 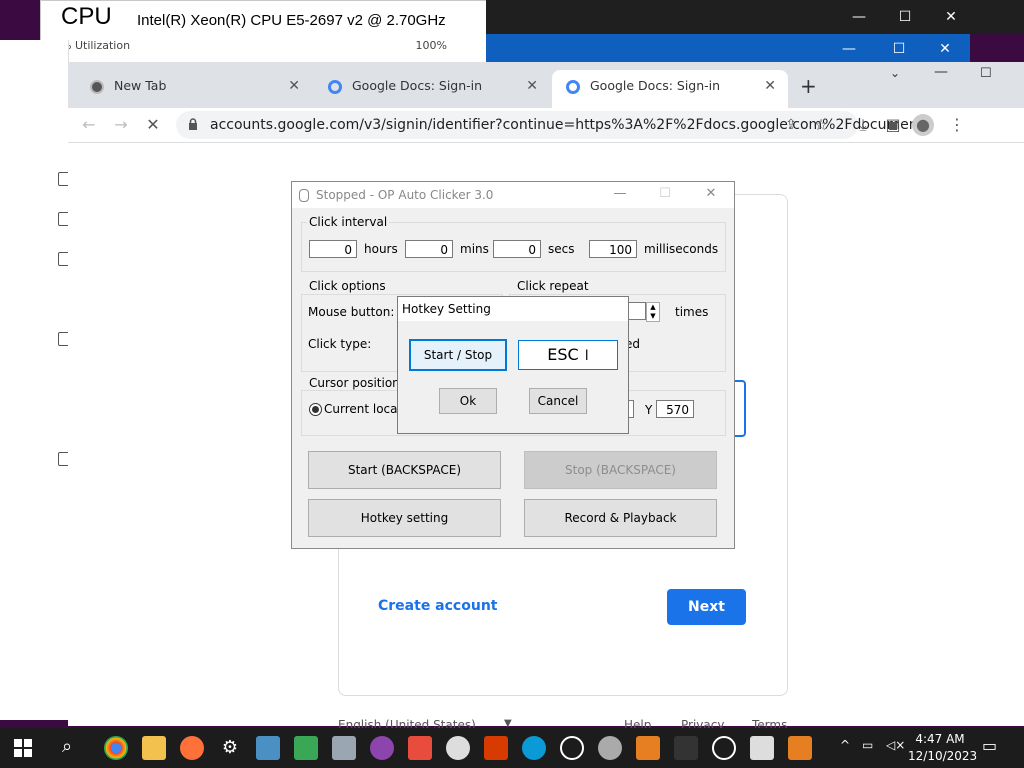 I want to click on windows-taskbar: ⌕ ⚙ ^ ▭ ◁× 4:47 AM 12/10/2023 ▭, so click(x=512, y=748).